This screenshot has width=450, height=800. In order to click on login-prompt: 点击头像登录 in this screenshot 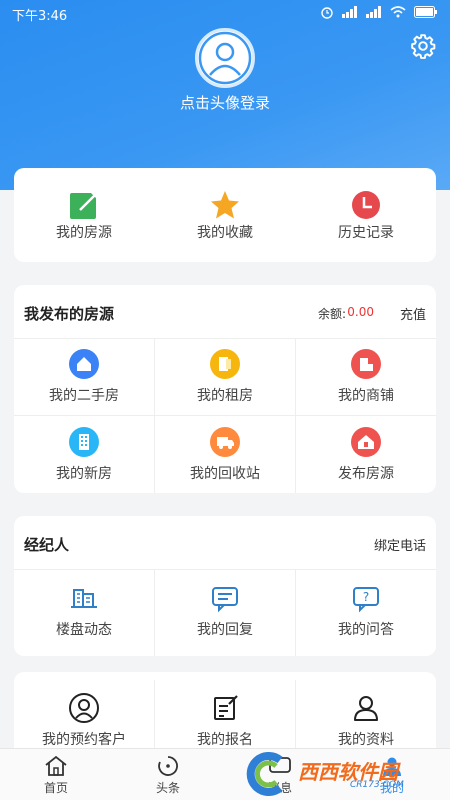, I will do `click(225, 102)`.